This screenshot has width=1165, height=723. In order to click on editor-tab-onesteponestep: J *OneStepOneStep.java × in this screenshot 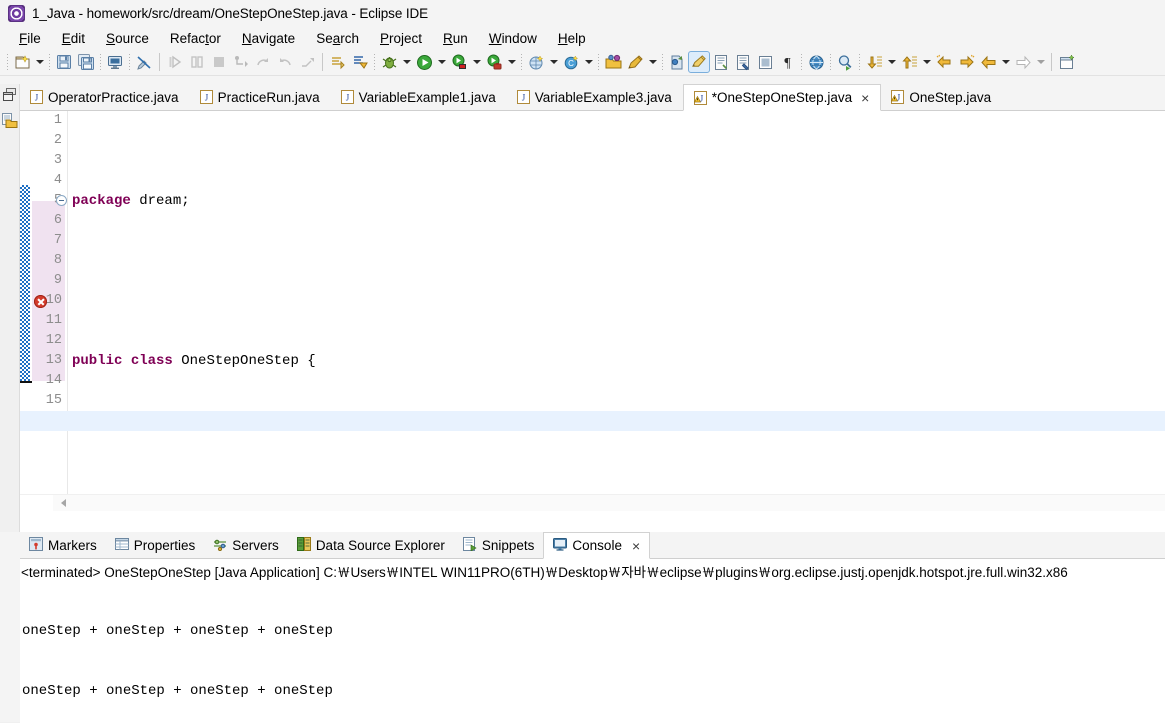, I will do `click(782, 97)`.